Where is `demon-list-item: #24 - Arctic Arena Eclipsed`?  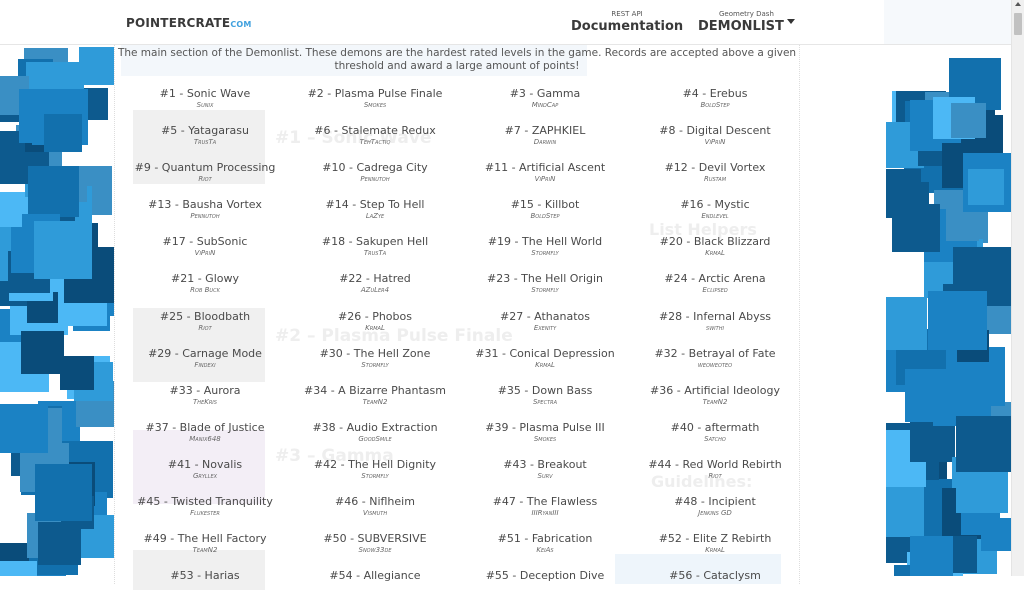 demon-list-item: #24 - Arctic Arena Eclipsed is located at coordinates (715, 289).